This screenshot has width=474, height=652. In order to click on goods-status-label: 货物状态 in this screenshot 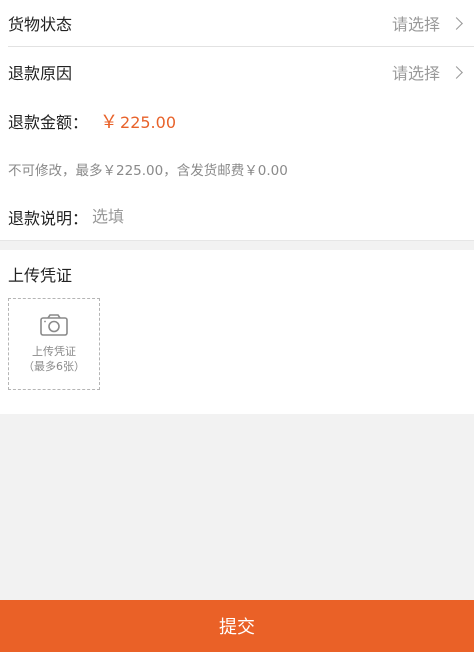, I will do `click(40, 24)`.